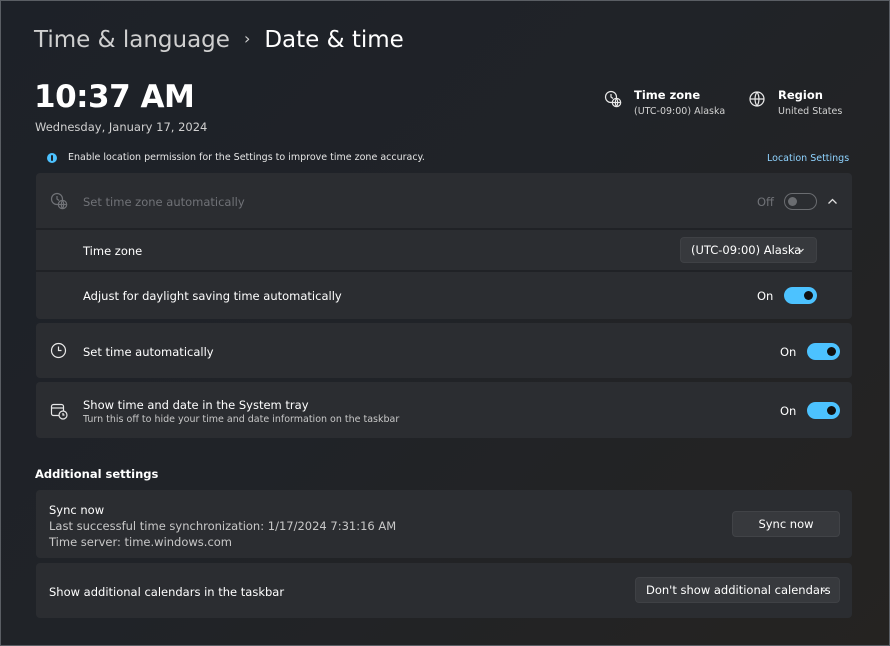 This screenshot has width=890, height=646. I want to click on calendars-dropdown-value: Don't show additional calendars, so click(738, 590).